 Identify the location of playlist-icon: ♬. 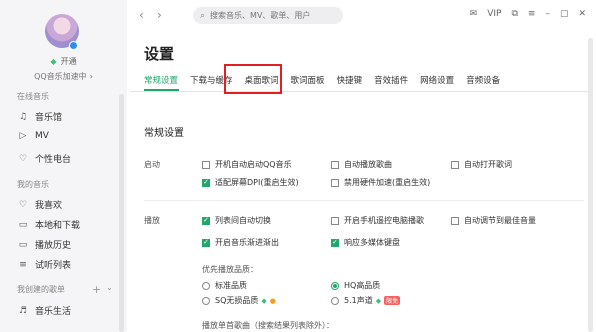
(23, 310).